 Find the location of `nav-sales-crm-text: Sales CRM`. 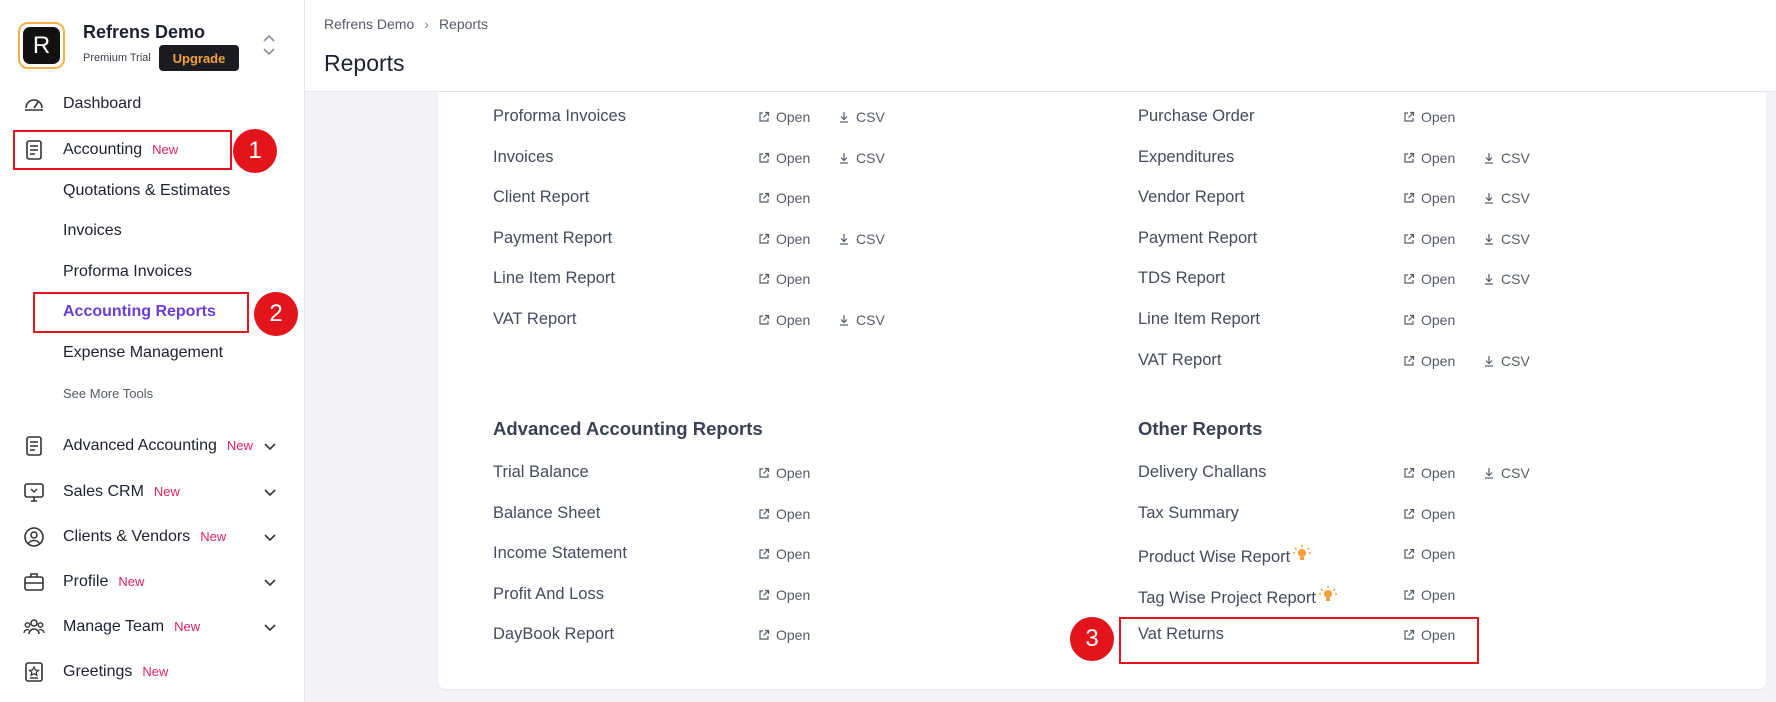

nav-sales-crm-text: Sales CRM is located at coordinates (103, 491).